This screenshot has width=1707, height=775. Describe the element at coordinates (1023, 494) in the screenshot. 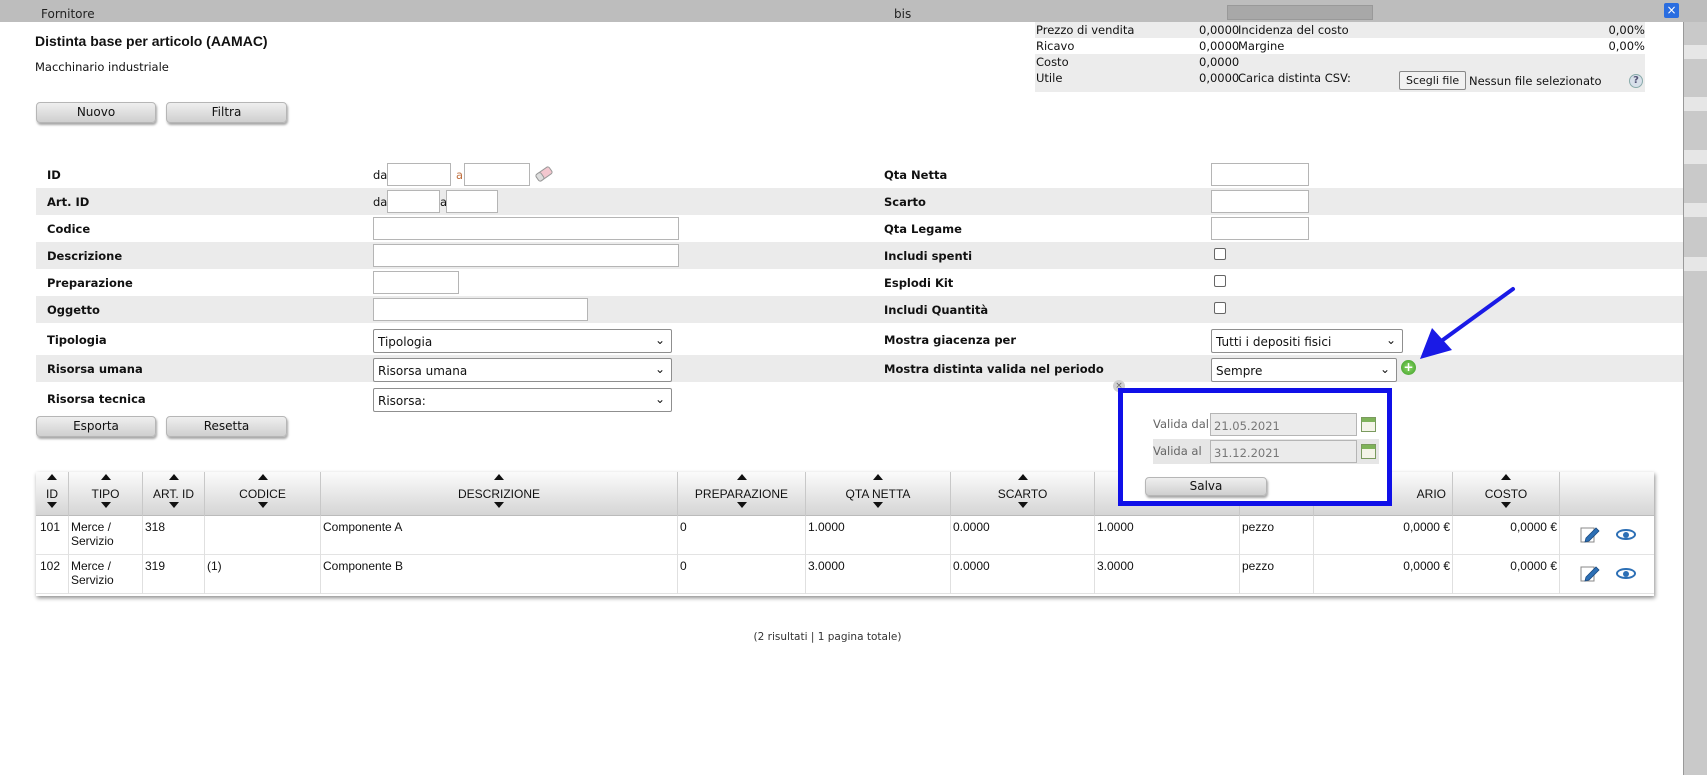

I see `column-header-scarto: SCARTO` at that location.